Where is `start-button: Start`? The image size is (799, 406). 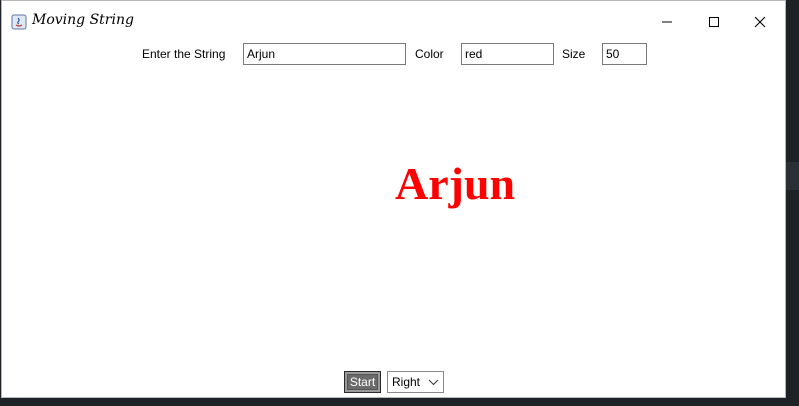
start-button: Start is located at coordinates (362, 382).